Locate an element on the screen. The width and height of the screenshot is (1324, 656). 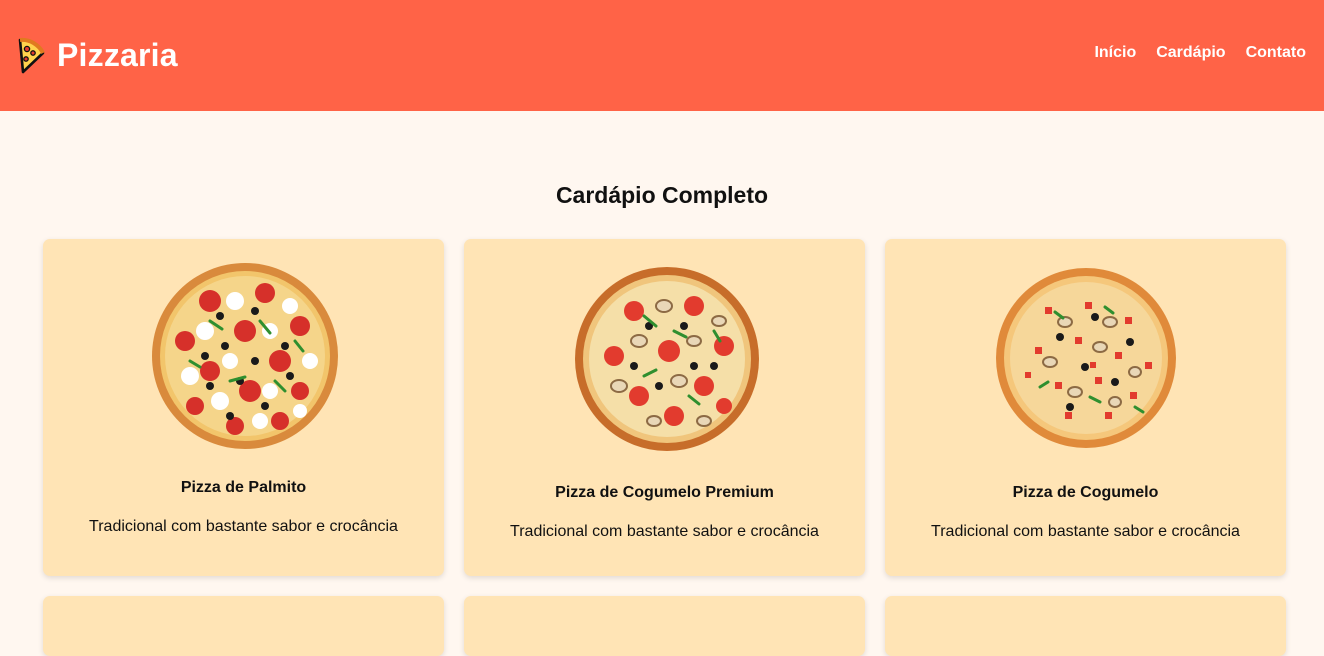
nav-link-inicio: Início is located at coordinates (1115, 53).